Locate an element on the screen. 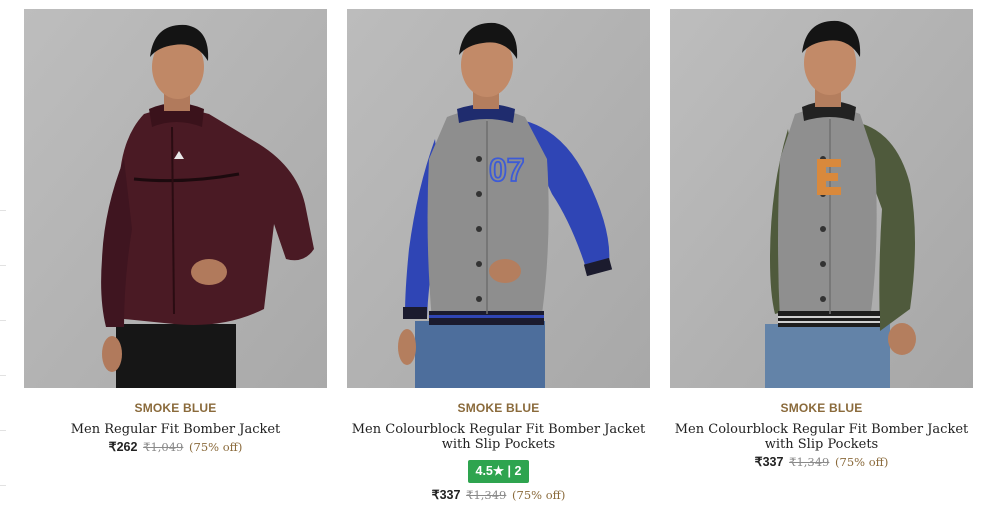 The width and height of the screenshot is (995, 518). rating-badge: 4.5★ | 2 is located at coordinates (498, 471).